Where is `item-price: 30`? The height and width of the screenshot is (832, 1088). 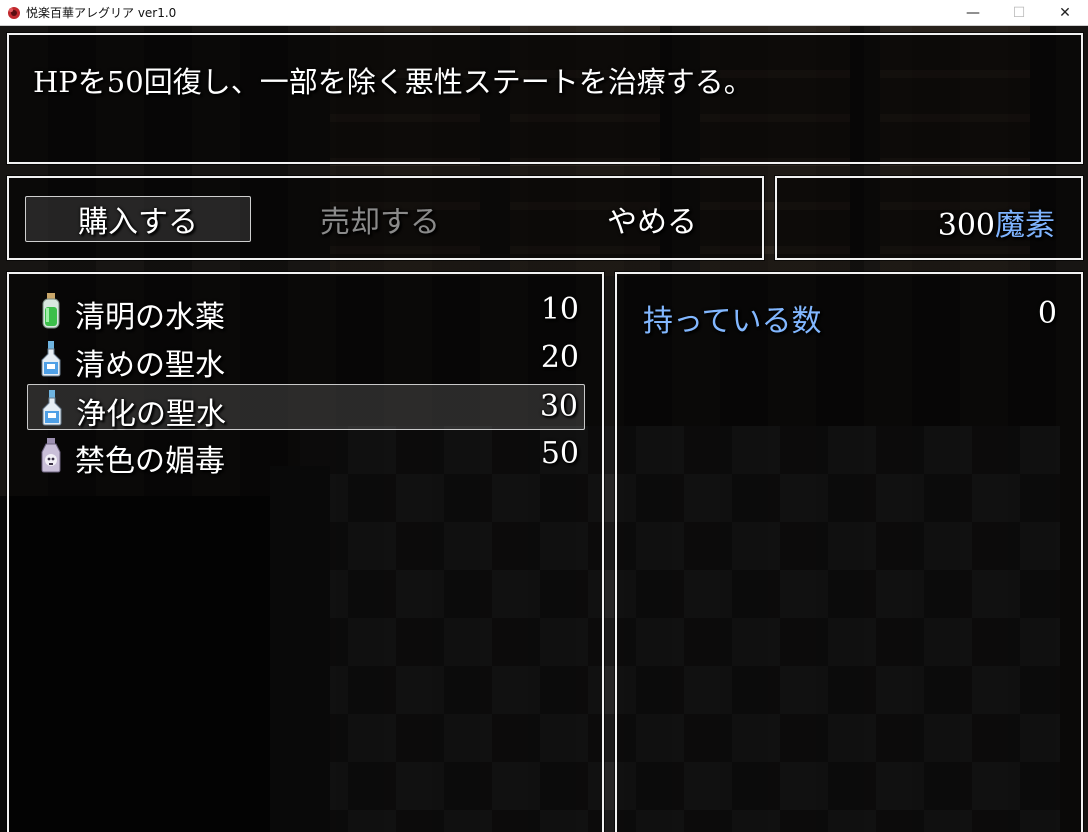
item-price: 30 is located at coordinates (558, 406).